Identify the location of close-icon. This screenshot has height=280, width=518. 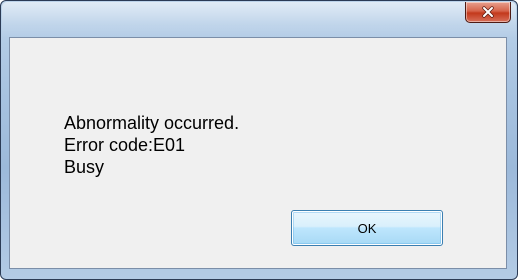
(488, 12).